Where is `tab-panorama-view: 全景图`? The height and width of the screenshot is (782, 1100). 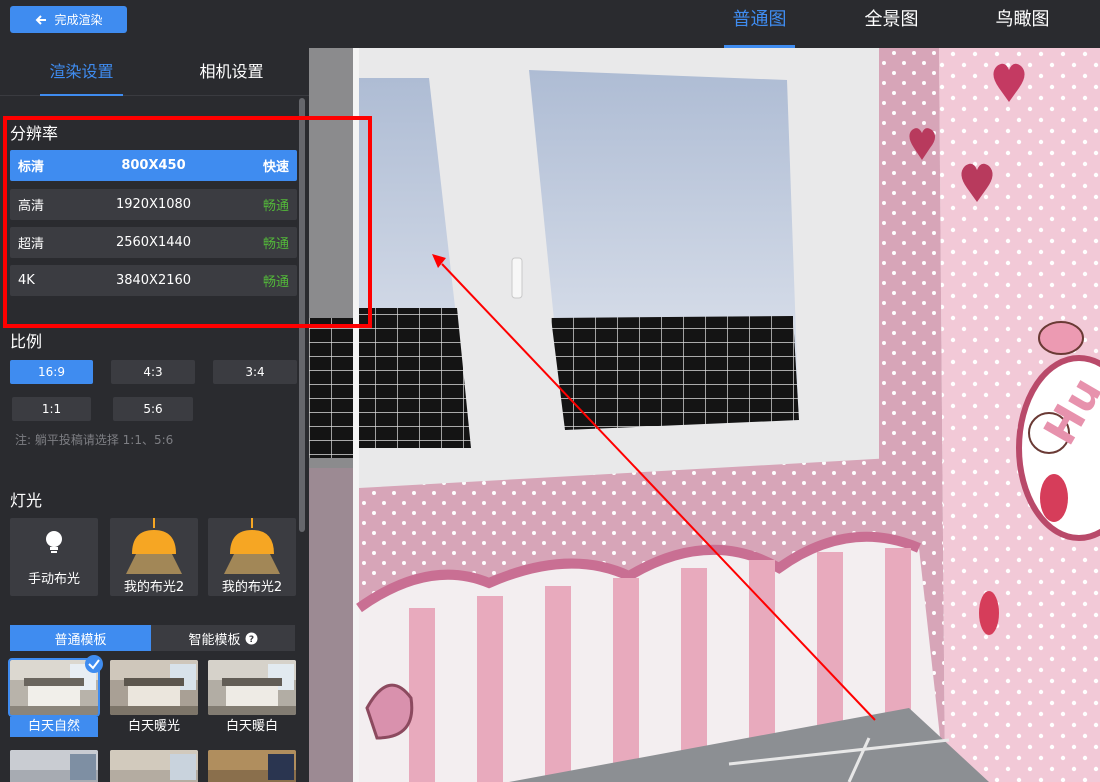
tab-panorama-view: 全景图 is located at coordinates (891, 28).